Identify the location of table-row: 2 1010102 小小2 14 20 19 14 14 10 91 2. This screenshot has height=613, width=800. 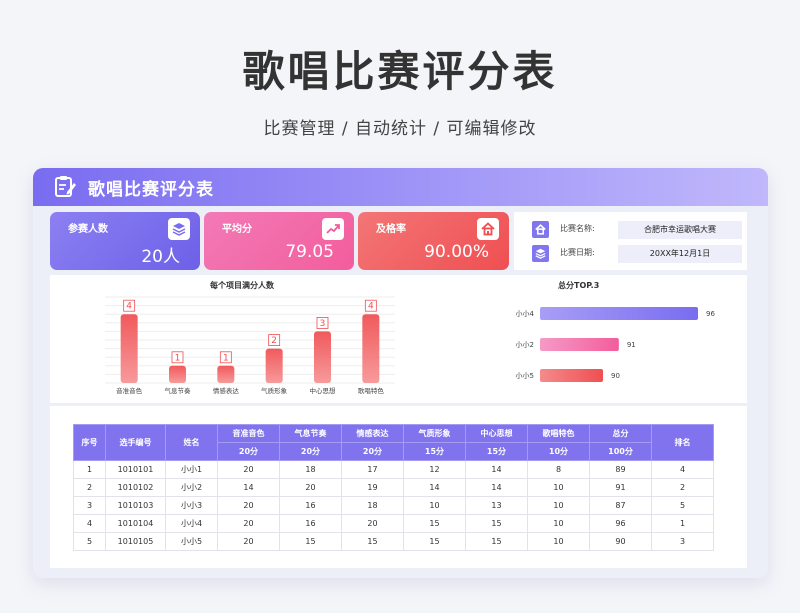
(393, 487).